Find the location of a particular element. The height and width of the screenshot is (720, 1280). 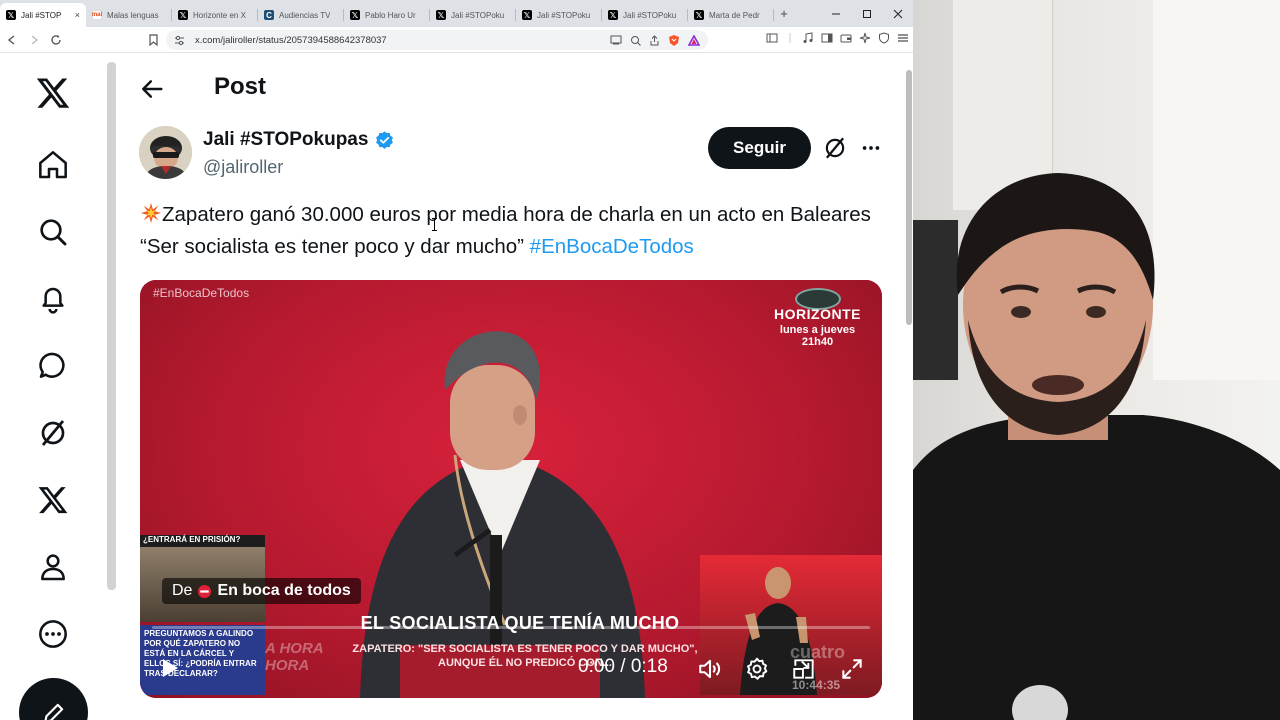

url-actions is located at coordinates (655, 40).